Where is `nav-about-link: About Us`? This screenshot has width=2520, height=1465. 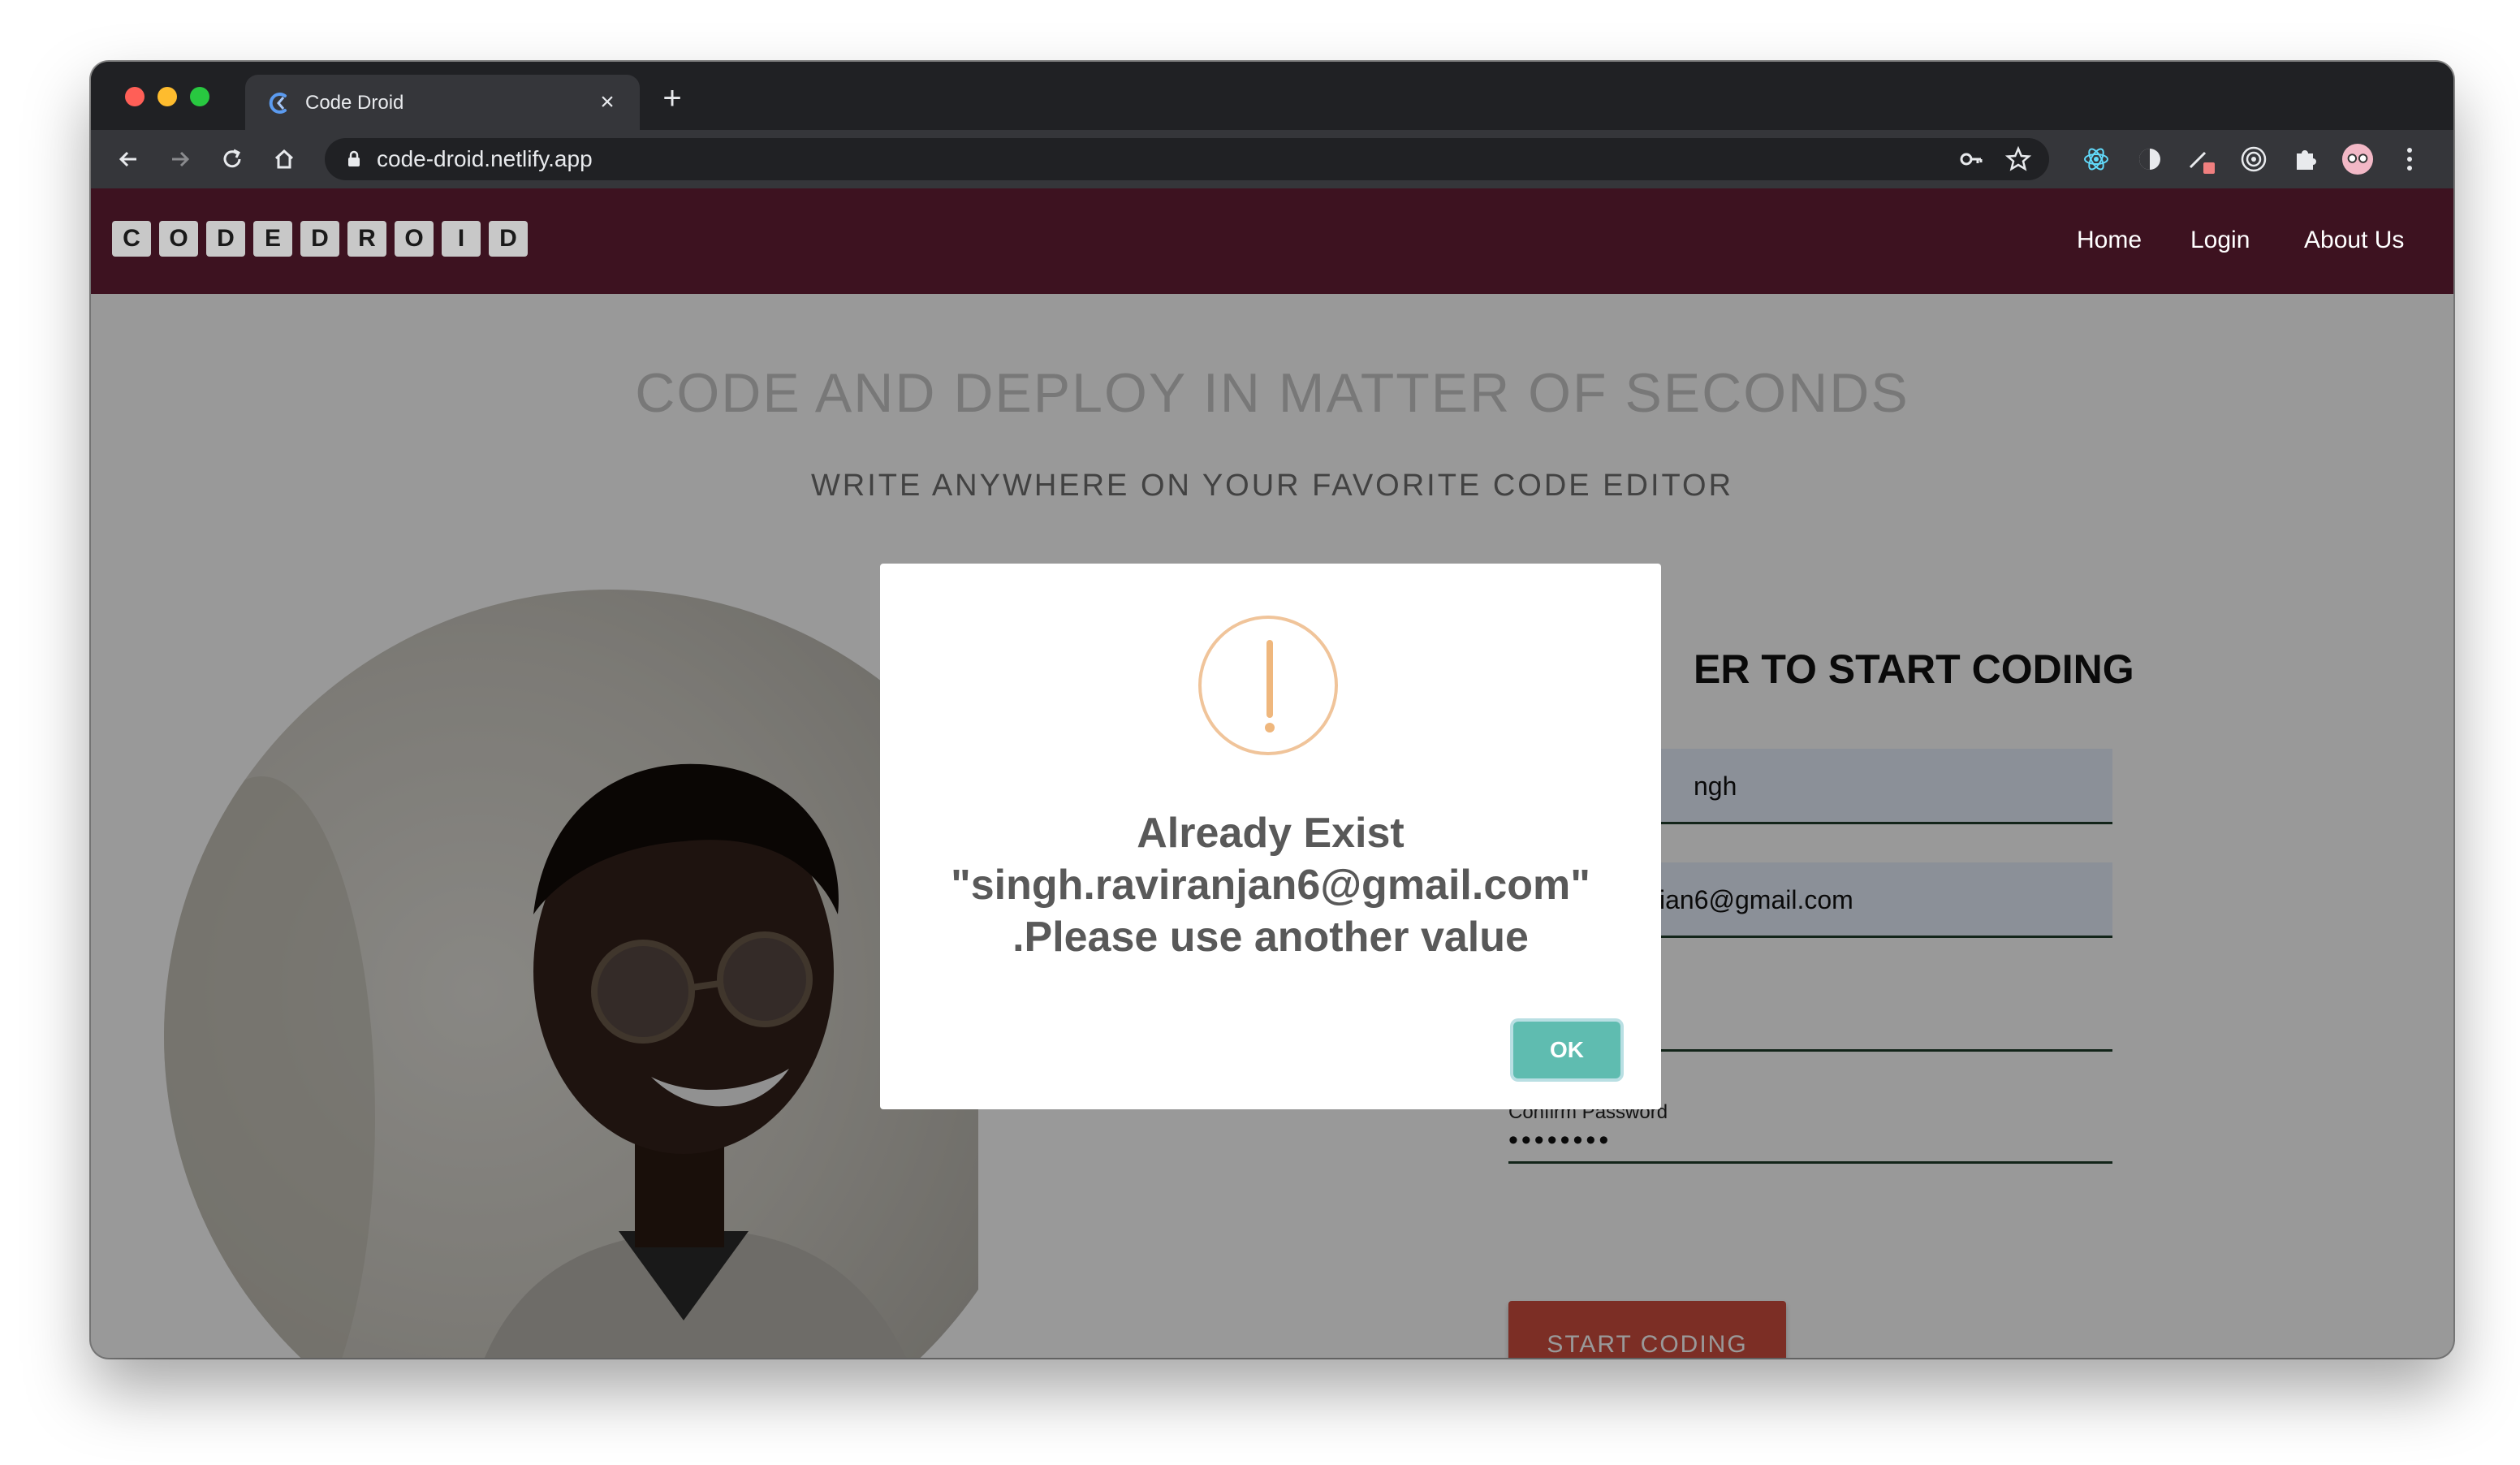 nav-about-link: About Us is located at coordinates (2354, 240).